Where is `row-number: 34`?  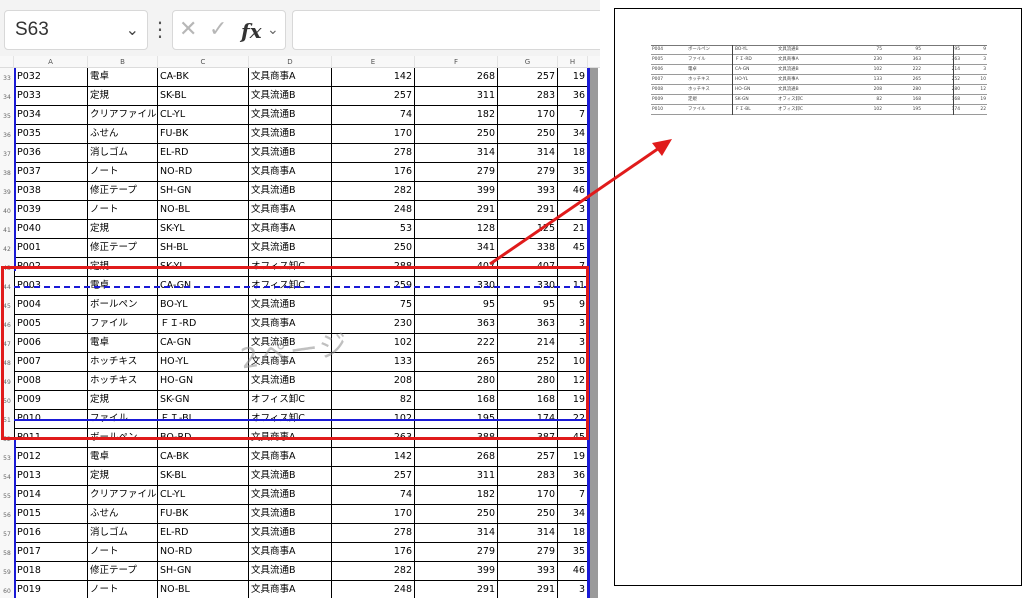
row-number: 34 is located at coordinates (7, 96).